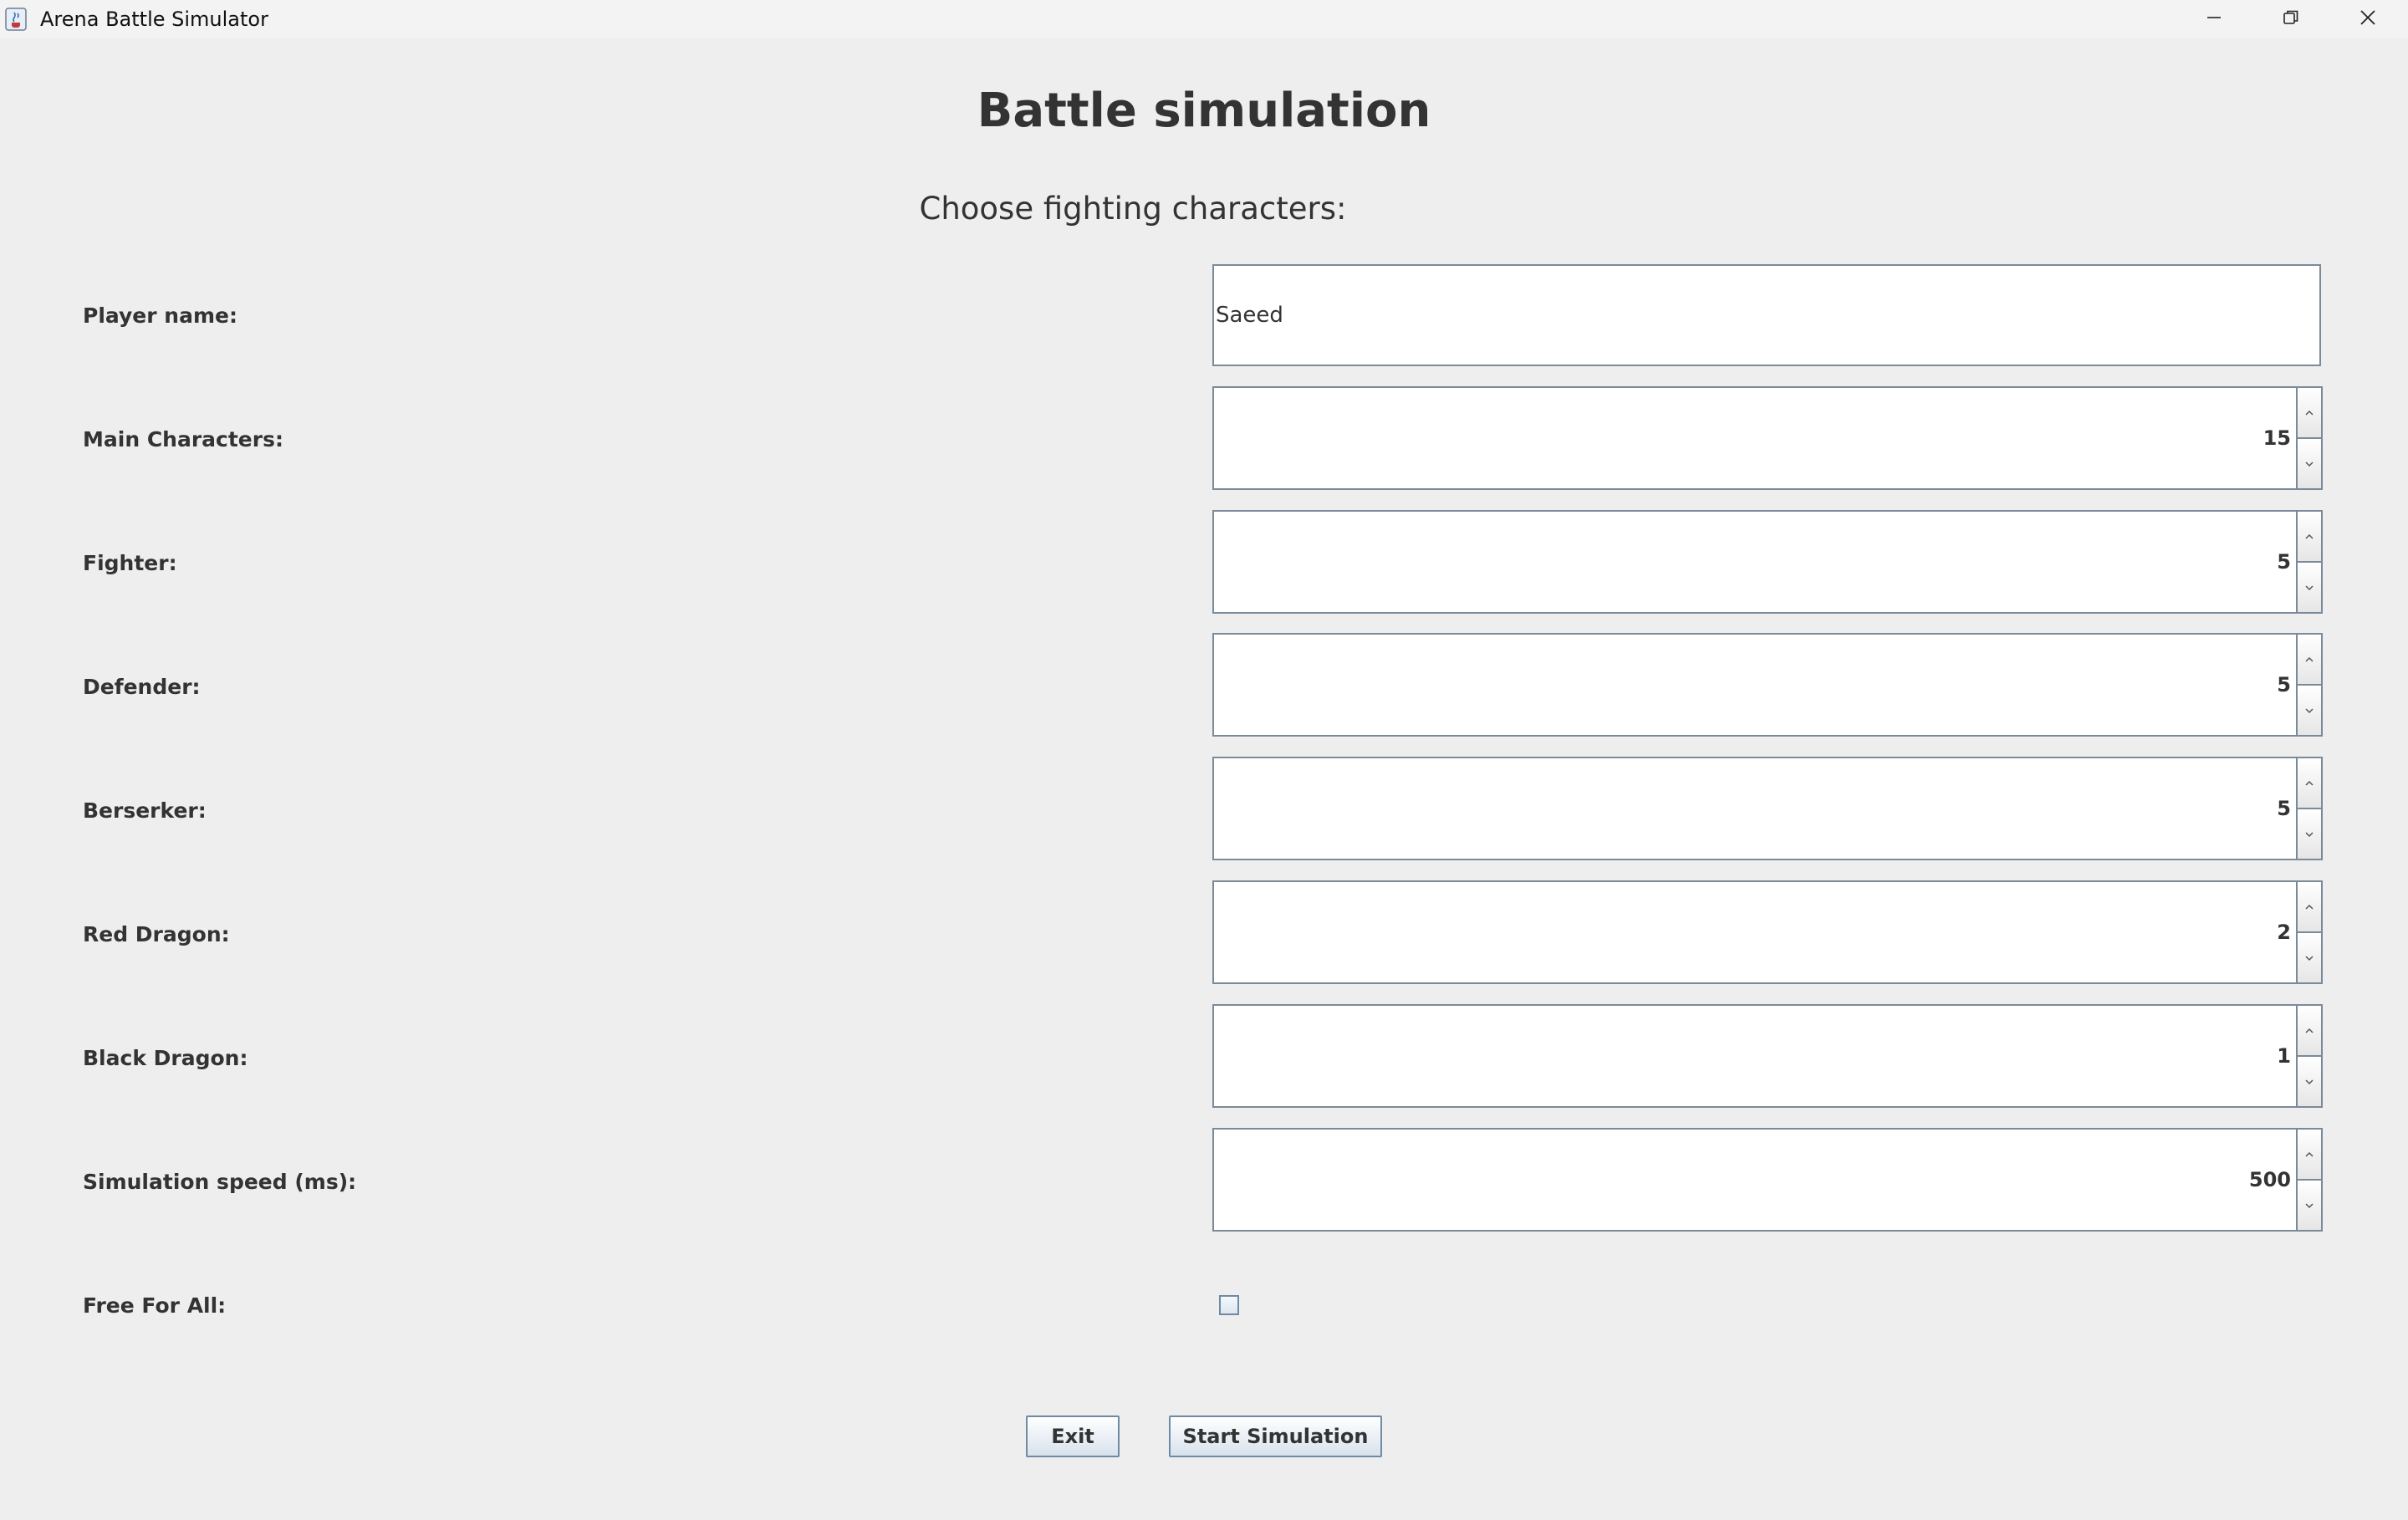  Describe the element at coordinates (1073, 1436) in the screenshot. I see `exit-button: Exit` at that location.